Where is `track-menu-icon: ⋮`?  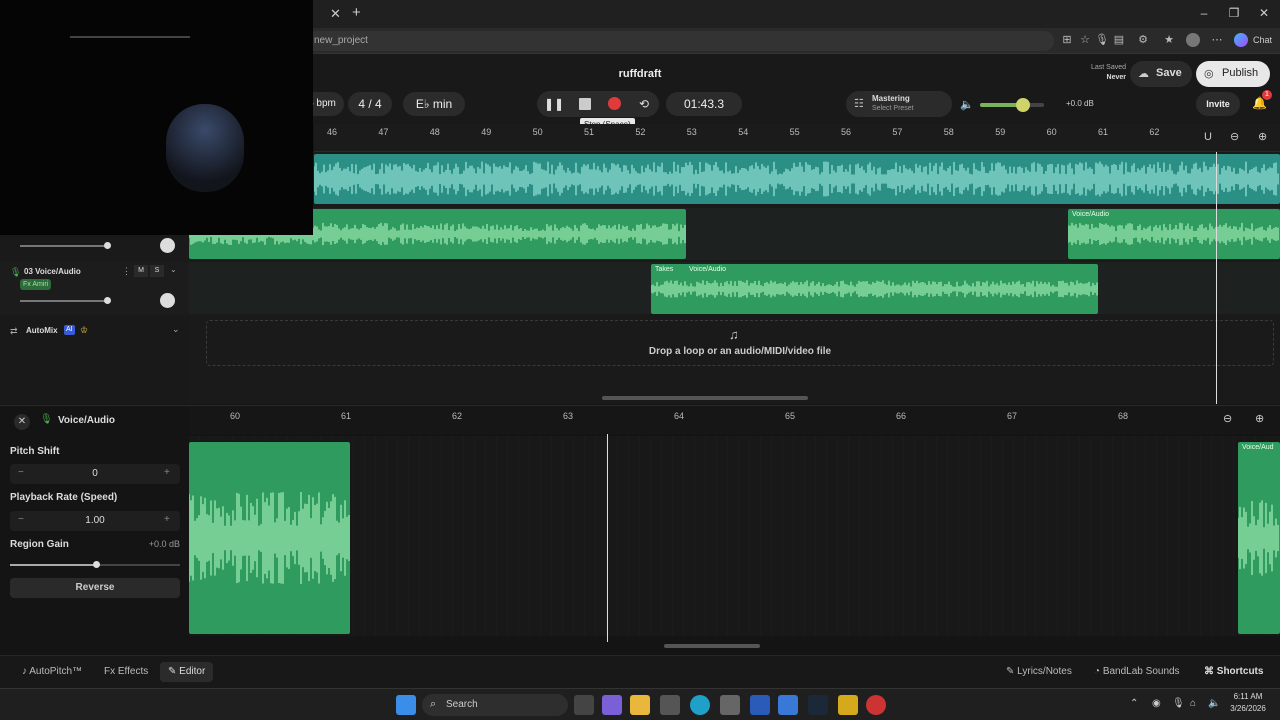
track-menu-icon: ⋮ is located at coordinates (126, 271).